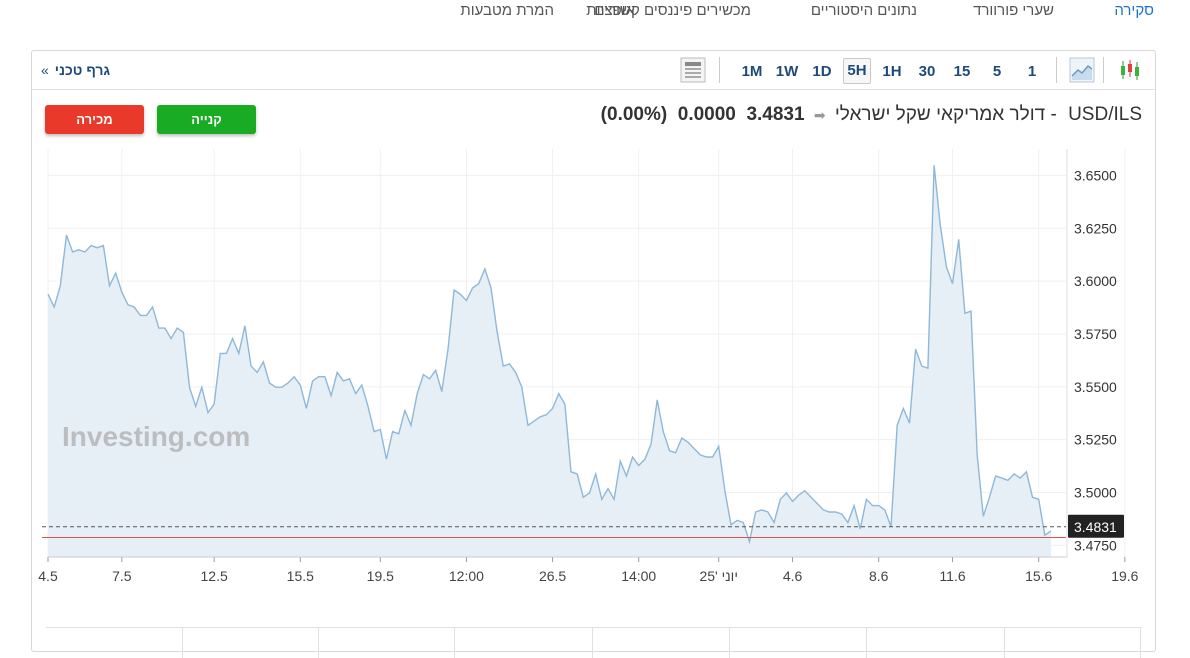 The image size is (1190, 658). What do you see at coordinates (1038, 576) in the screenshot?
I see `x-tick-label: 15.6` at bounding box center [1038, 576].